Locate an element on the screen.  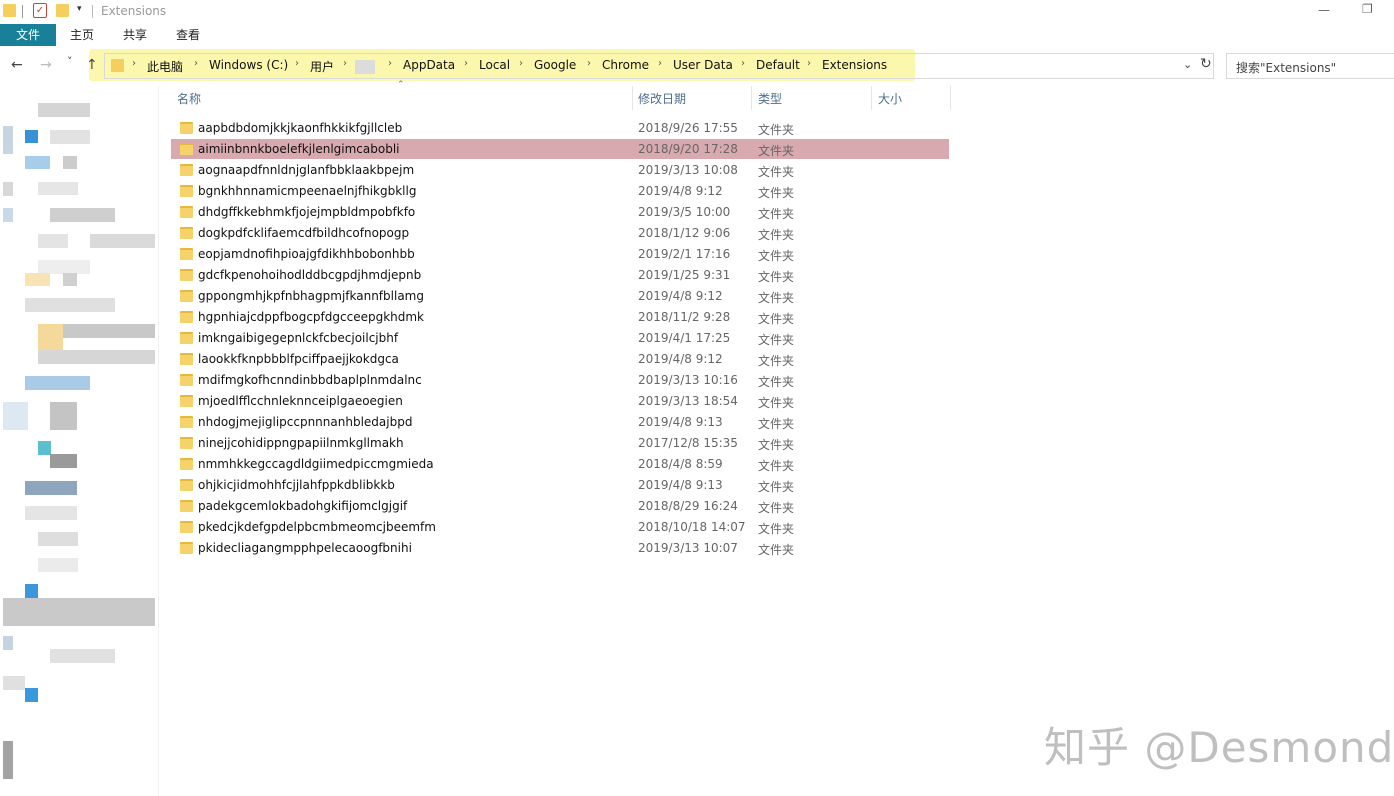
breadcrumb-this-pc: 此电脑 is located at coordinates (165, 66).